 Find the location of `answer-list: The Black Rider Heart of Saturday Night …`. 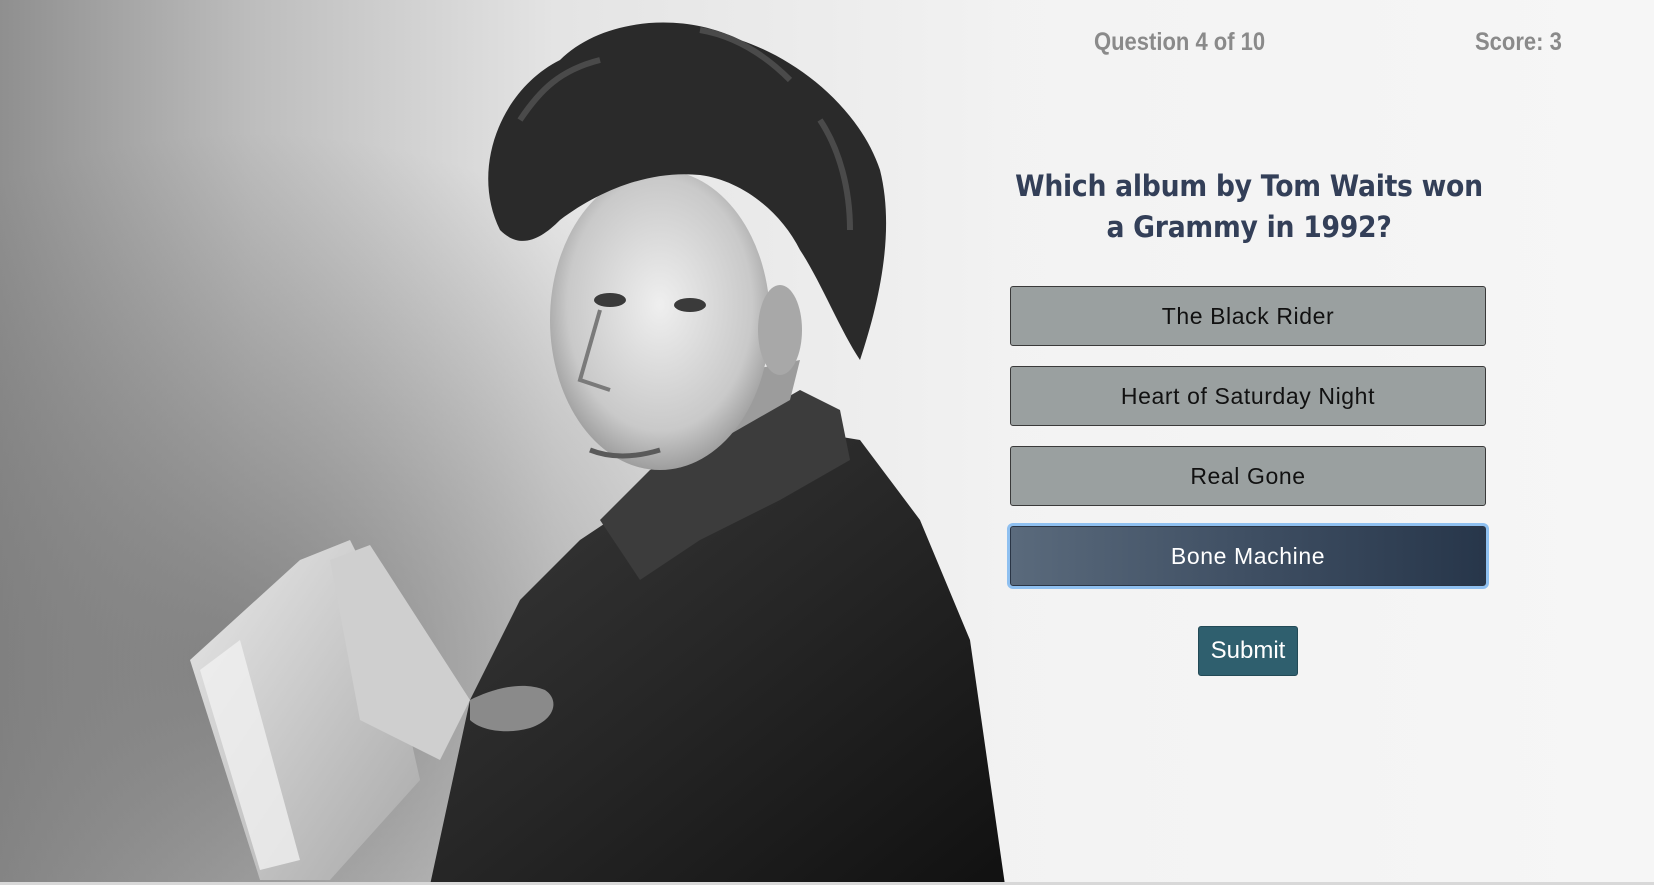

answer-list: The Black Rider Heart of Saturday Night … is located at coordinates (1248, 446).